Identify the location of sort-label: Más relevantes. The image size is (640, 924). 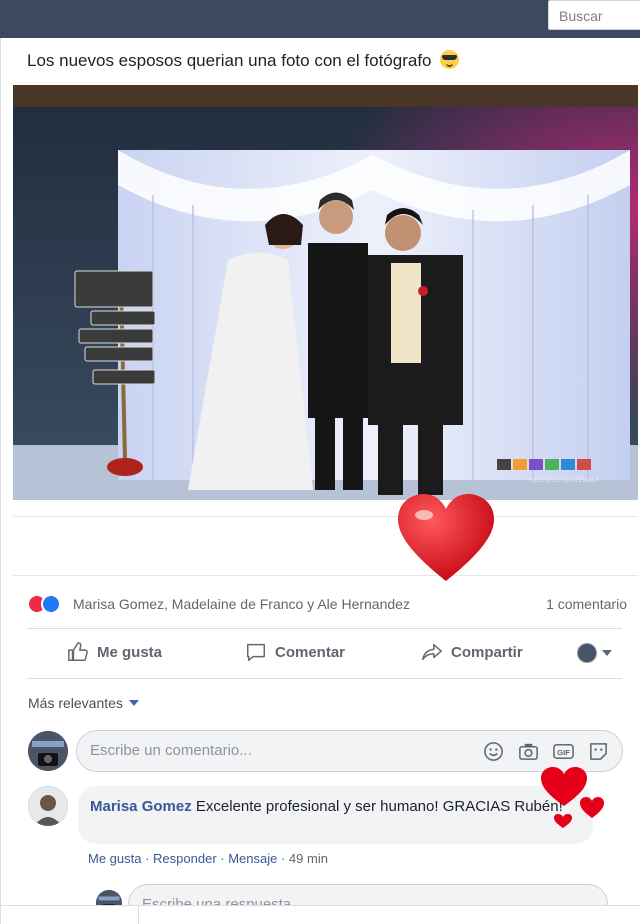
(75, 703).